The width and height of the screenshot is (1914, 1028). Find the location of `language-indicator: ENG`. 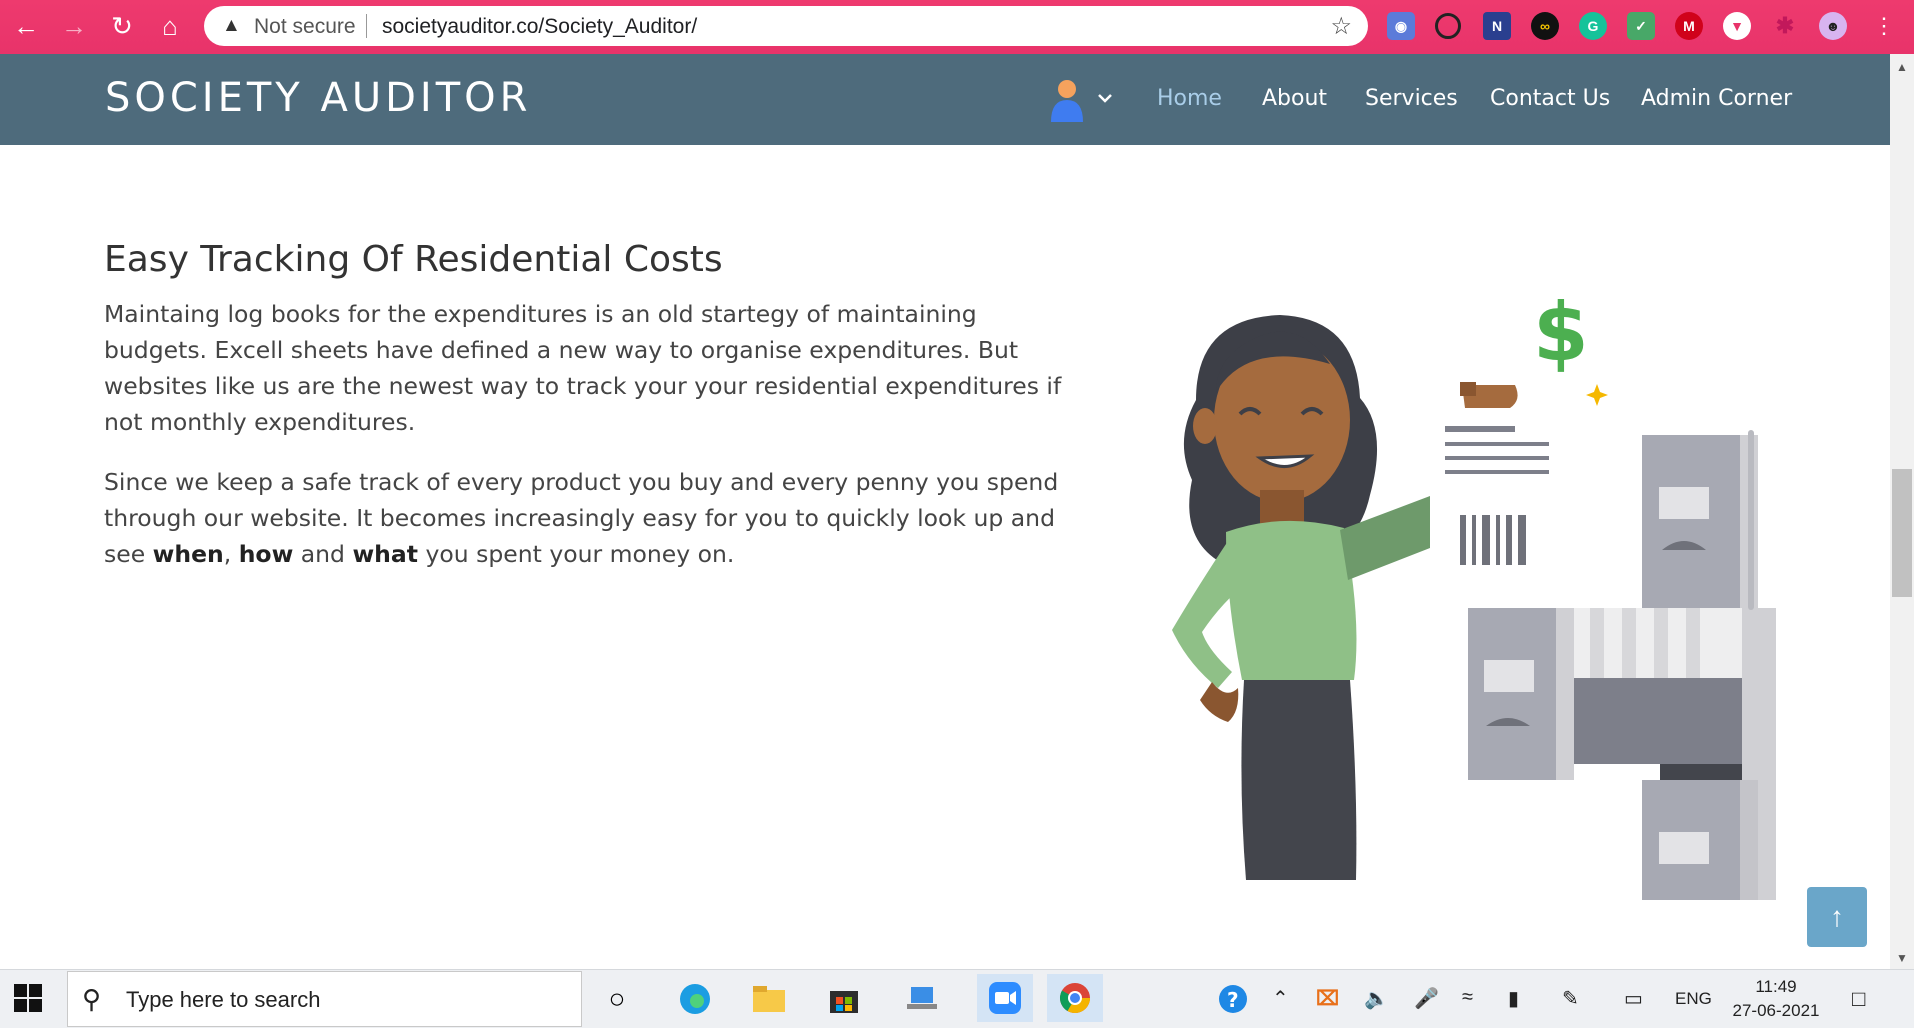

language-indicator: ENG is located at coordinates (1693, 999).